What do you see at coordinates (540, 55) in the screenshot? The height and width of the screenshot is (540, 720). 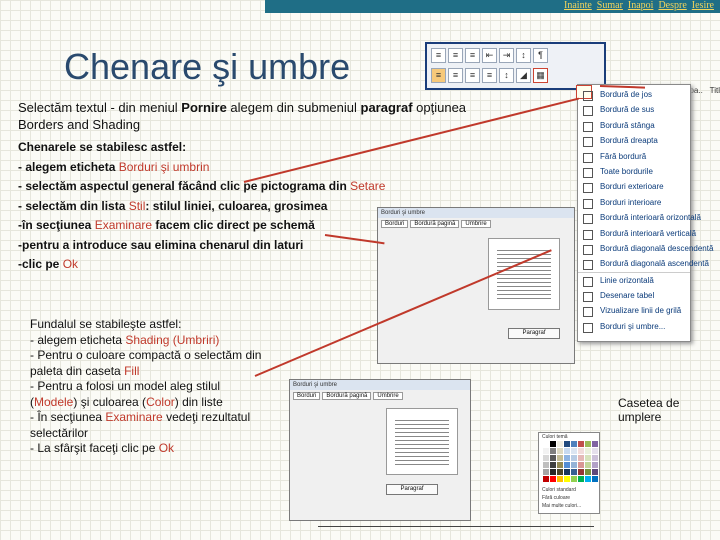 I see `pilcrow-icon: ¶` at bounding box center [540, 55].